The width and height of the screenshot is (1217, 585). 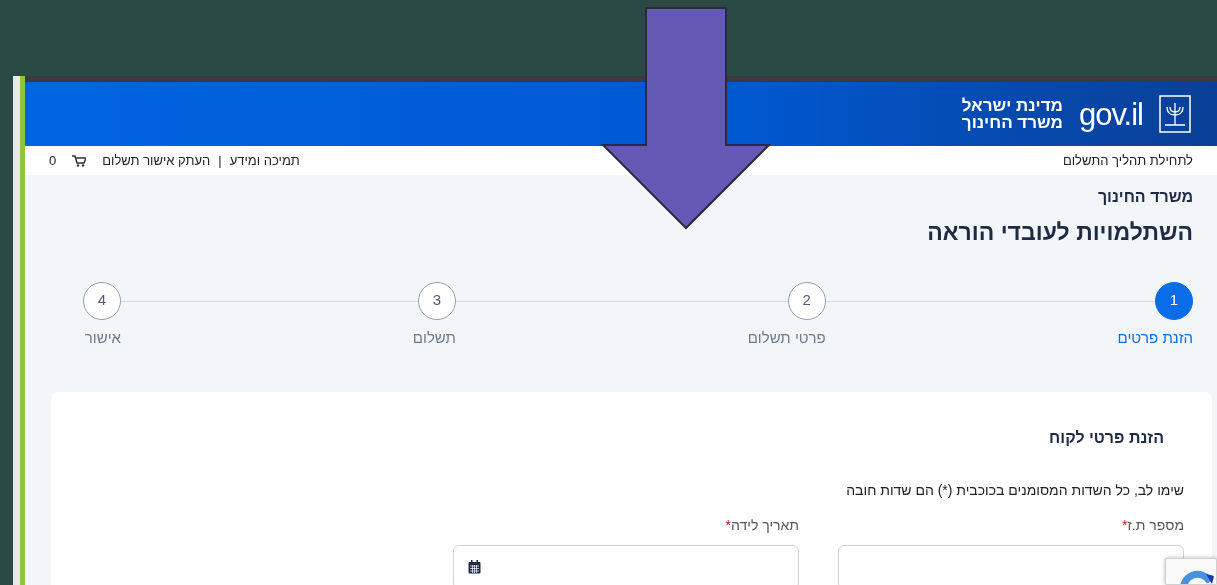 What do you see at coordinates (786, 337) in the screenshot?
I see `step-label: פרטי תשלום` at bounding box center [786, 337].